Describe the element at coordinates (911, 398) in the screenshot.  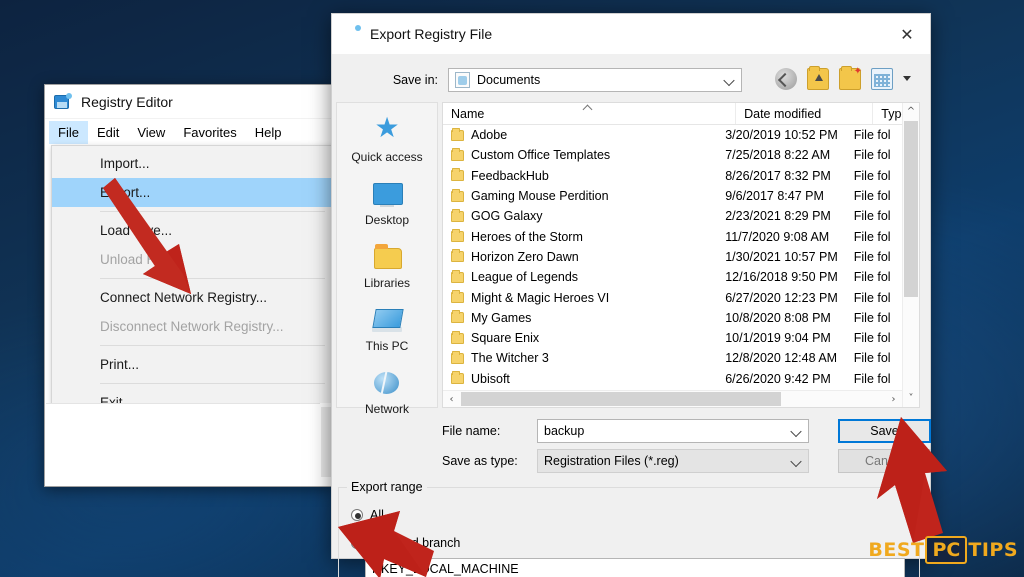
I see `scroll-down-icon: ˅` at that location.